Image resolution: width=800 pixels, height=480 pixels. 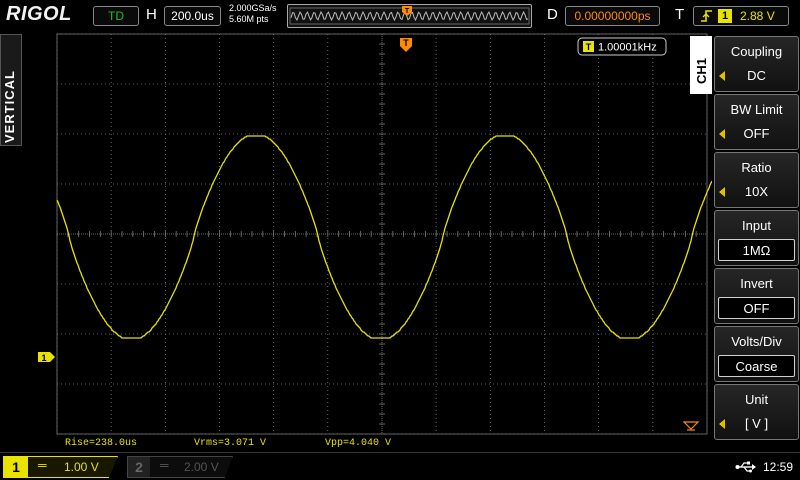 I want to click on ch1-number: 1, so click(x=16, y=467).